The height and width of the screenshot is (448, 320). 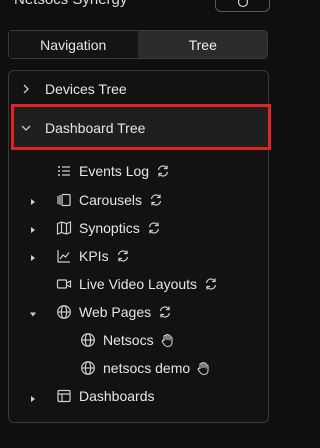 I want to click on tree-item-synoptics: Synoptics, so click(x=108, y=228).